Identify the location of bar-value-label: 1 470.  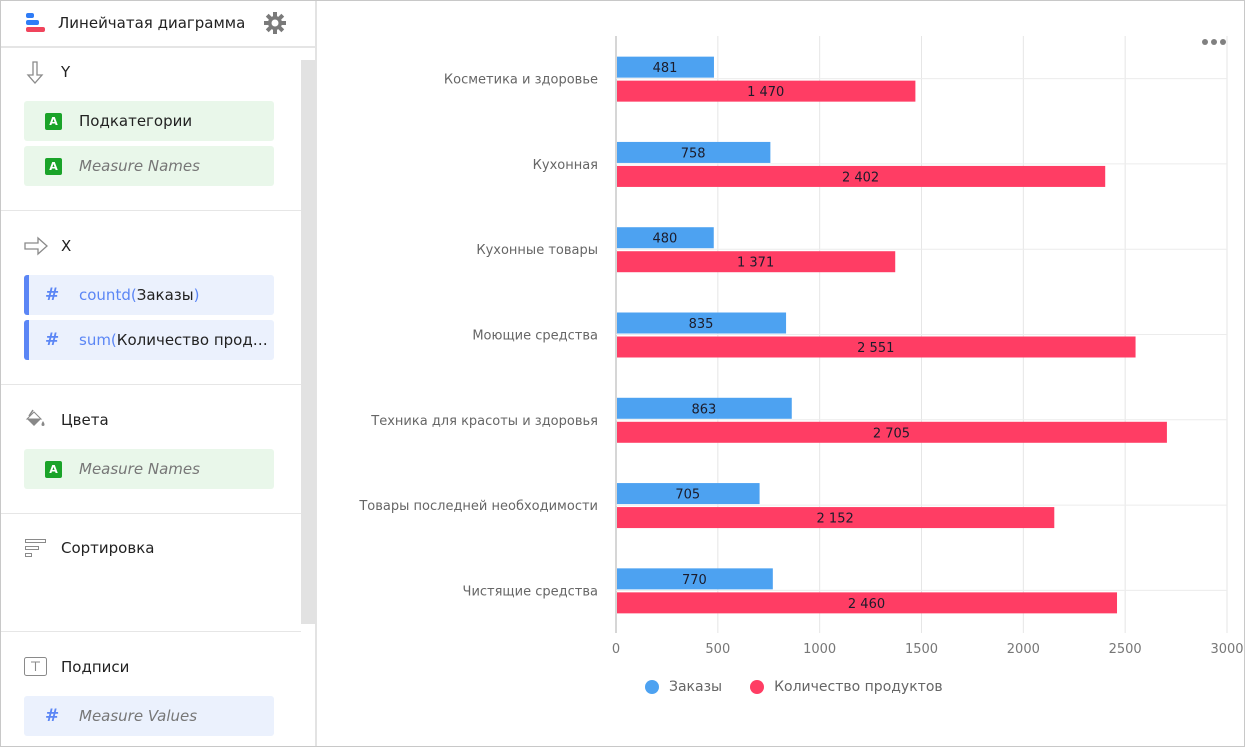
(765, 92).